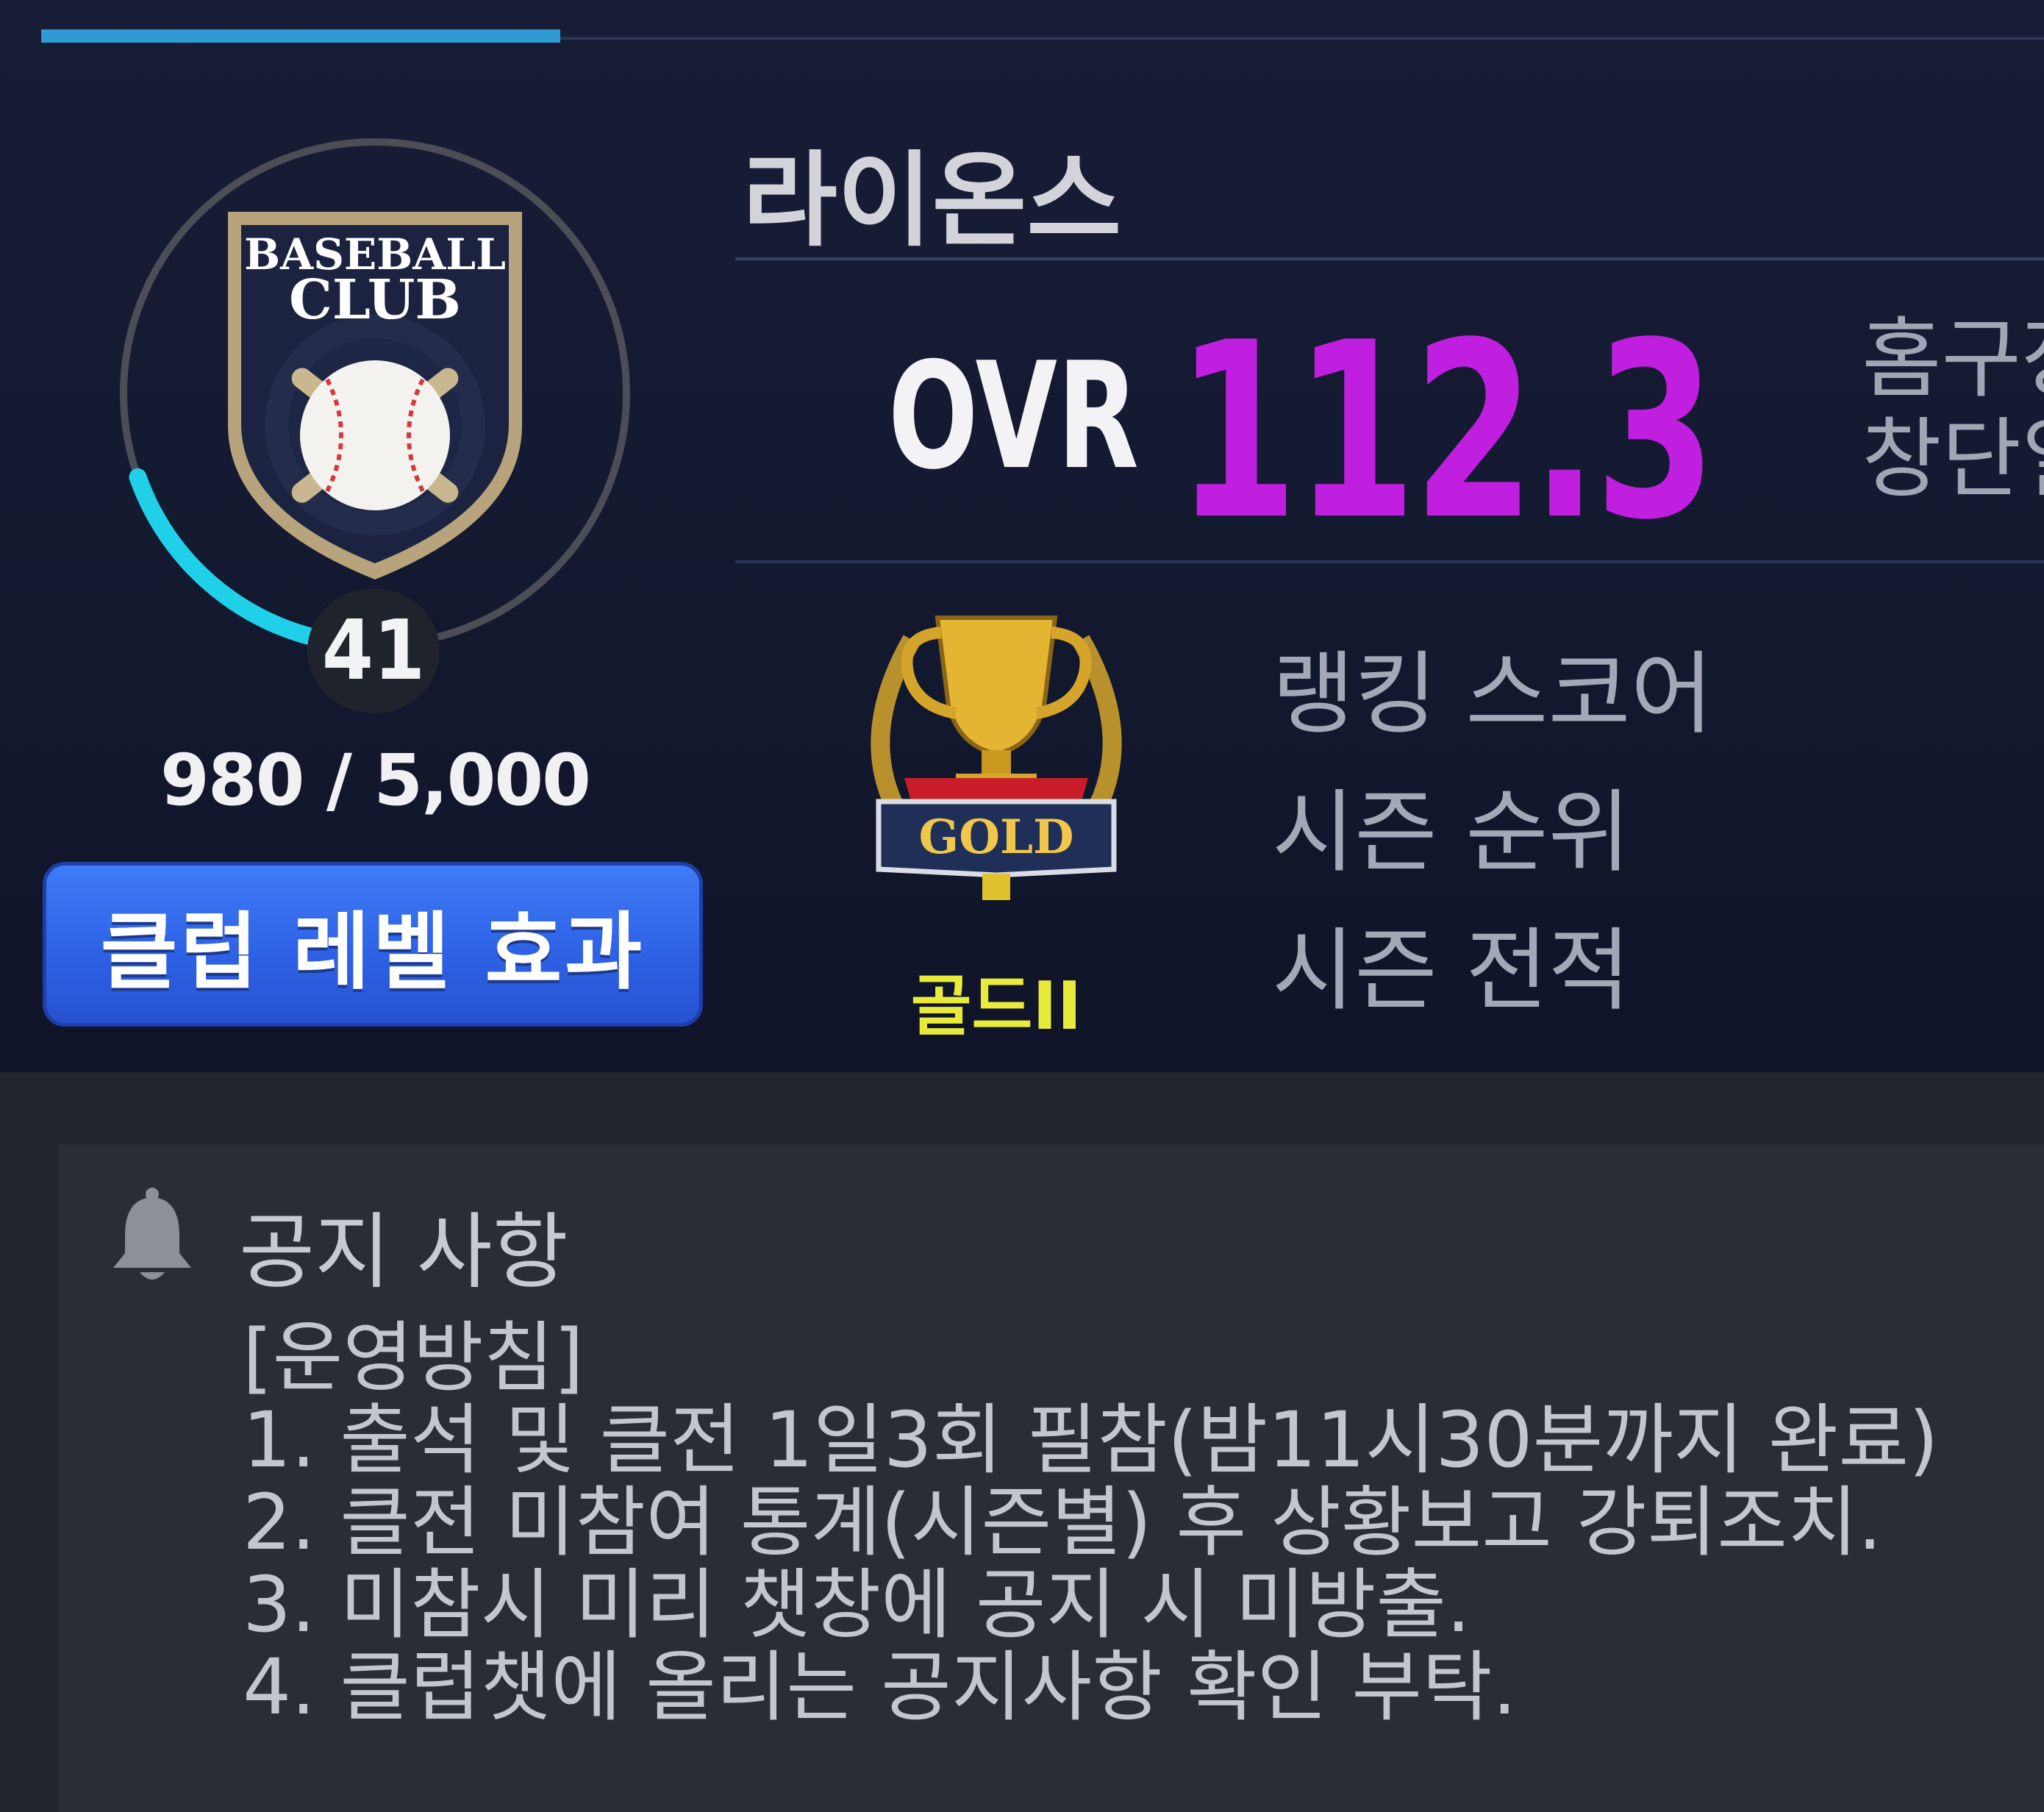  Describe the element at coordinates (403, 1252) in the screenshot. I see `notice-title: 공지 사항` at that location.